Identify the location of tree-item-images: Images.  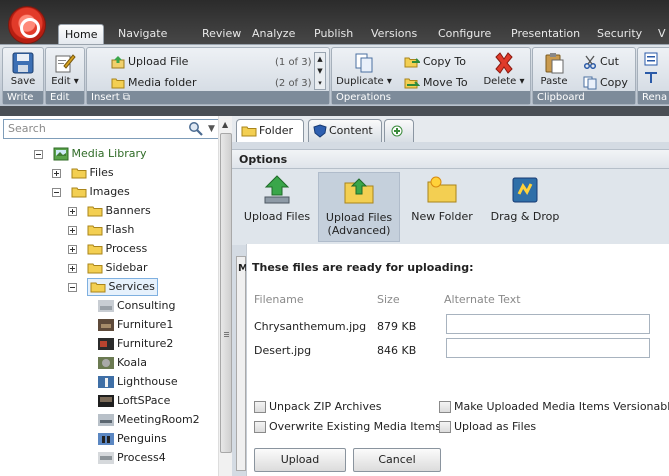
(91, 191).